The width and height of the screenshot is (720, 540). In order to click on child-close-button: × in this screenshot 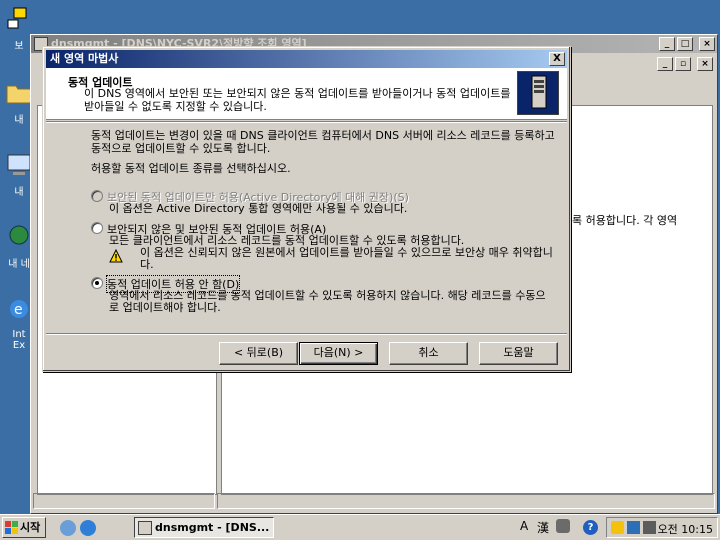, I will do `click(705, 64)`.